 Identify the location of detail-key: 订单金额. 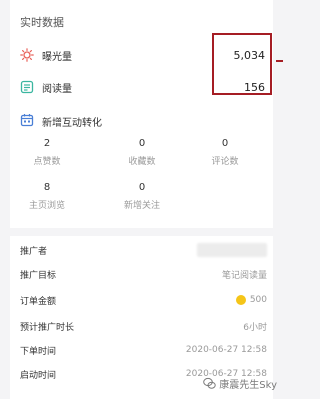
(38, 301).